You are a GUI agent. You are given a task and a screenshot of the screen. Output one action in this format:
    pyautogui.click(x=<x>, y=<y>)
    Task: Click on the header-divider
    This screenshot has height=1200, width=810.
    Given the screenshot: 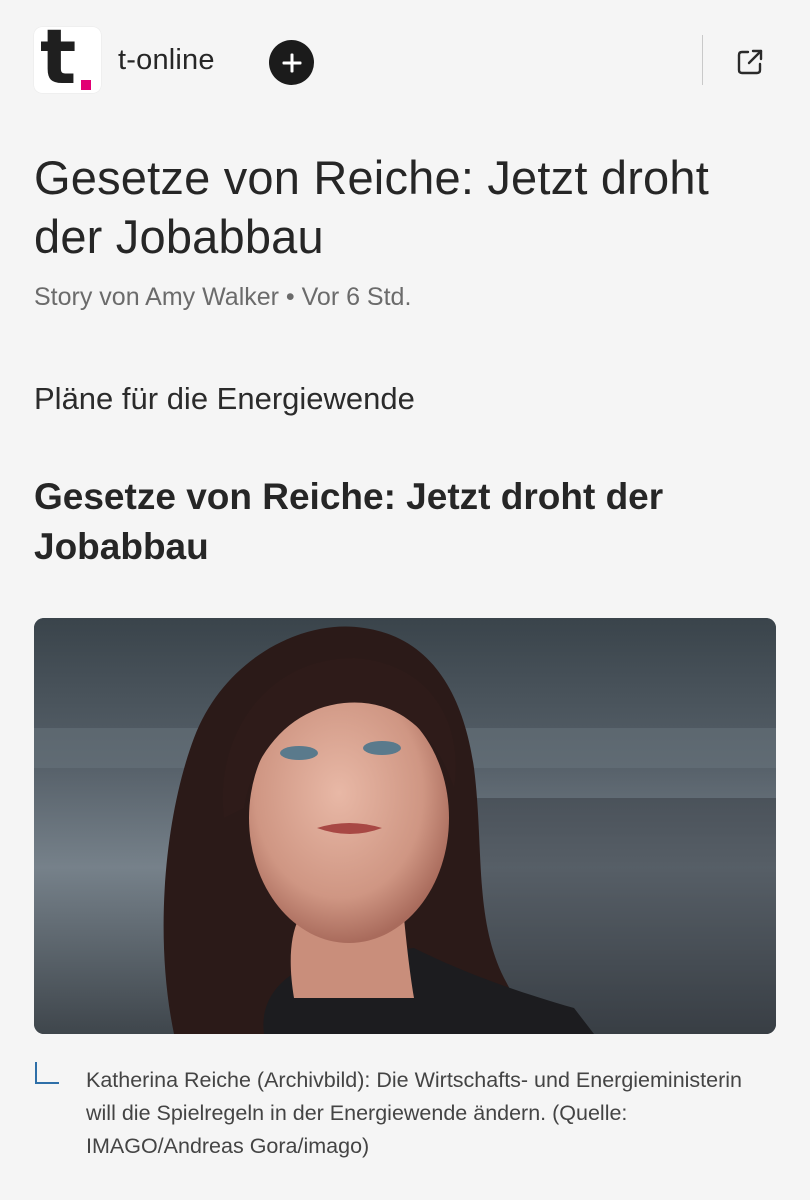 What is the action you would take?
    pyautogui.click(x=702, y=60)
    